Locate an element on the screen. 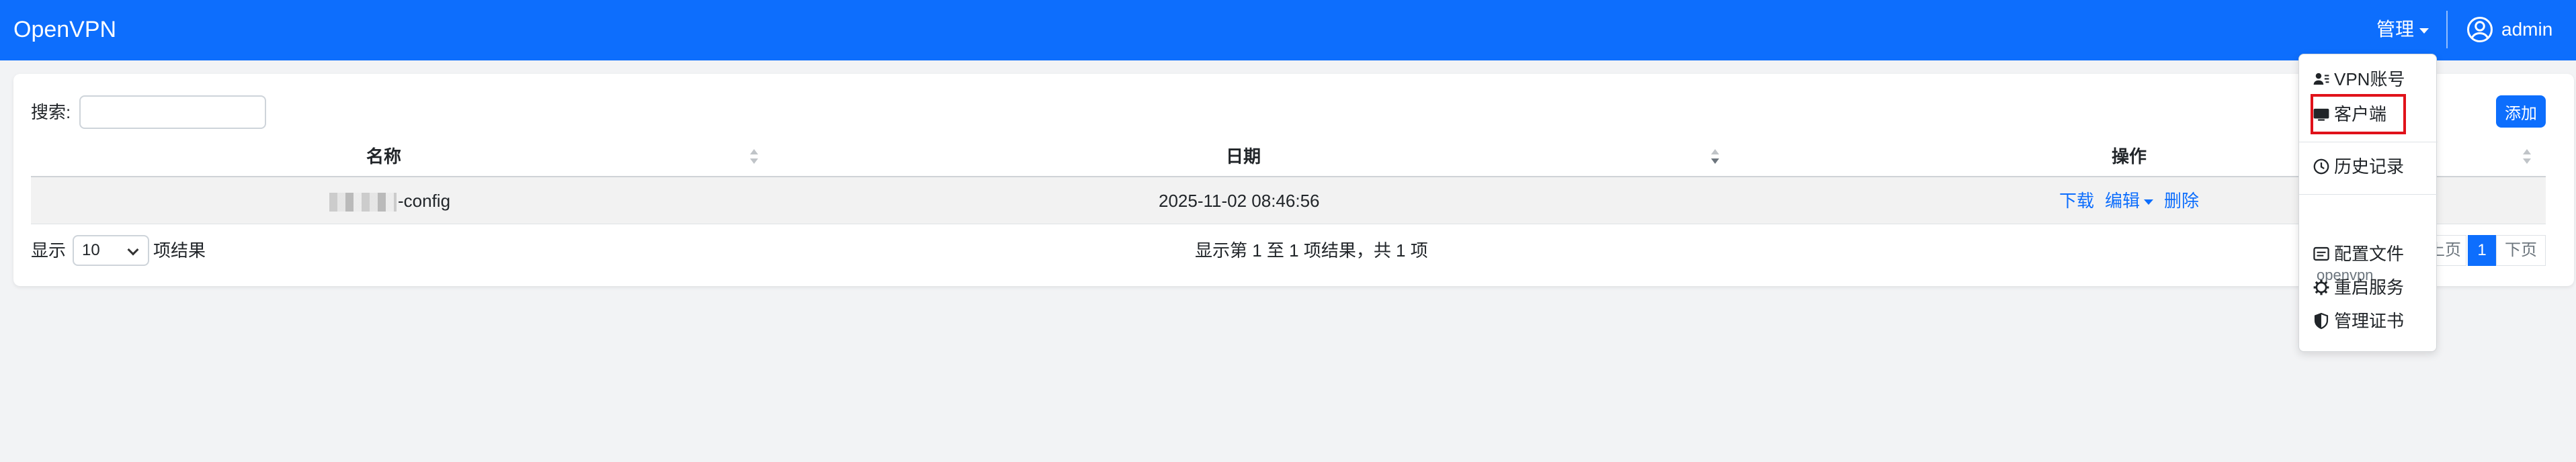 The image size is (2576, 462). menu-item-vpn-accounts: VPN账号 is located at coordinates (2359, 79).